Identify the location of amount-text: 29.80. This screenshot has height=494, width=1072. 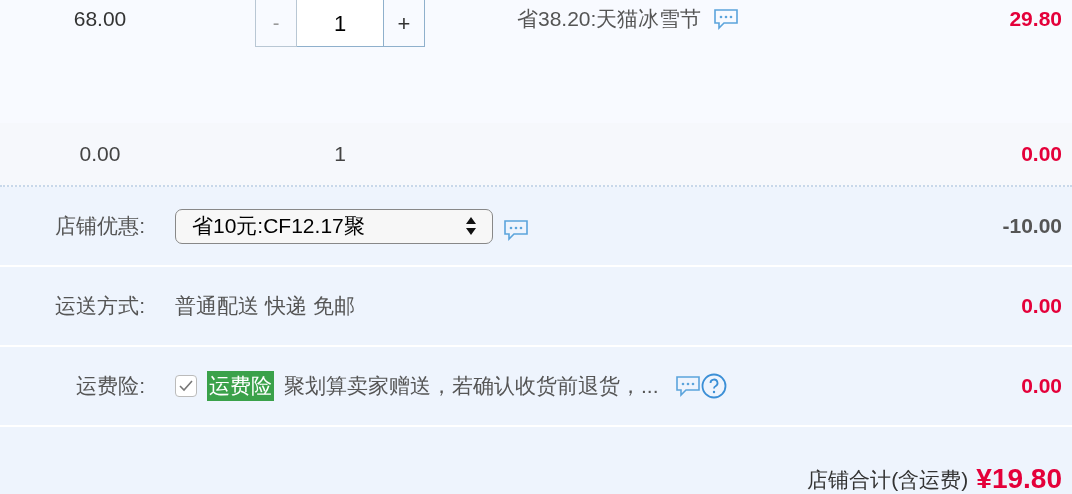
(1035, 19).